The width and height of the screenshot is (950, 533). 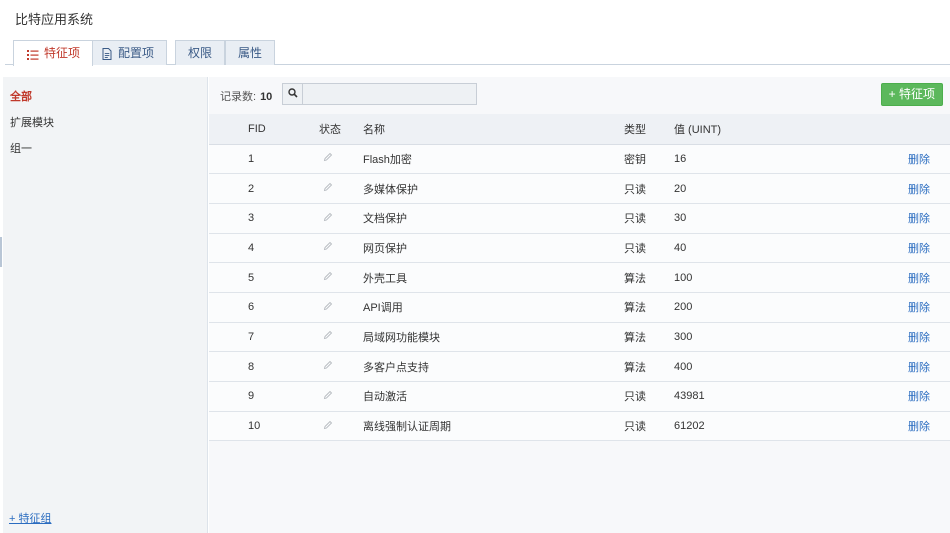 What do you see at coordinates (264, 129) in the screenshot?
I see `header-fid: FID` at bounding box center [264, 129].